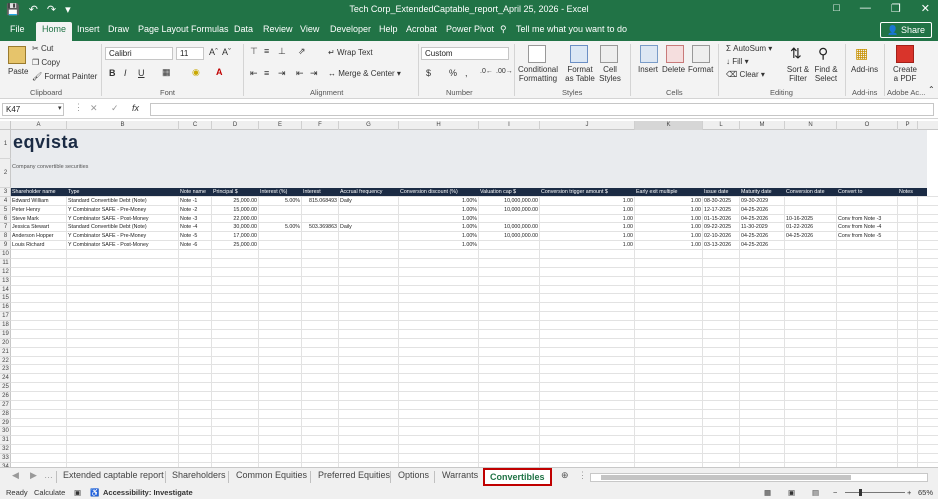 The image size is (938, 499). Describe the element at coordinates (504, 71) in the screenshot. I see `decrease-decimal-icon: .00→` at that location.